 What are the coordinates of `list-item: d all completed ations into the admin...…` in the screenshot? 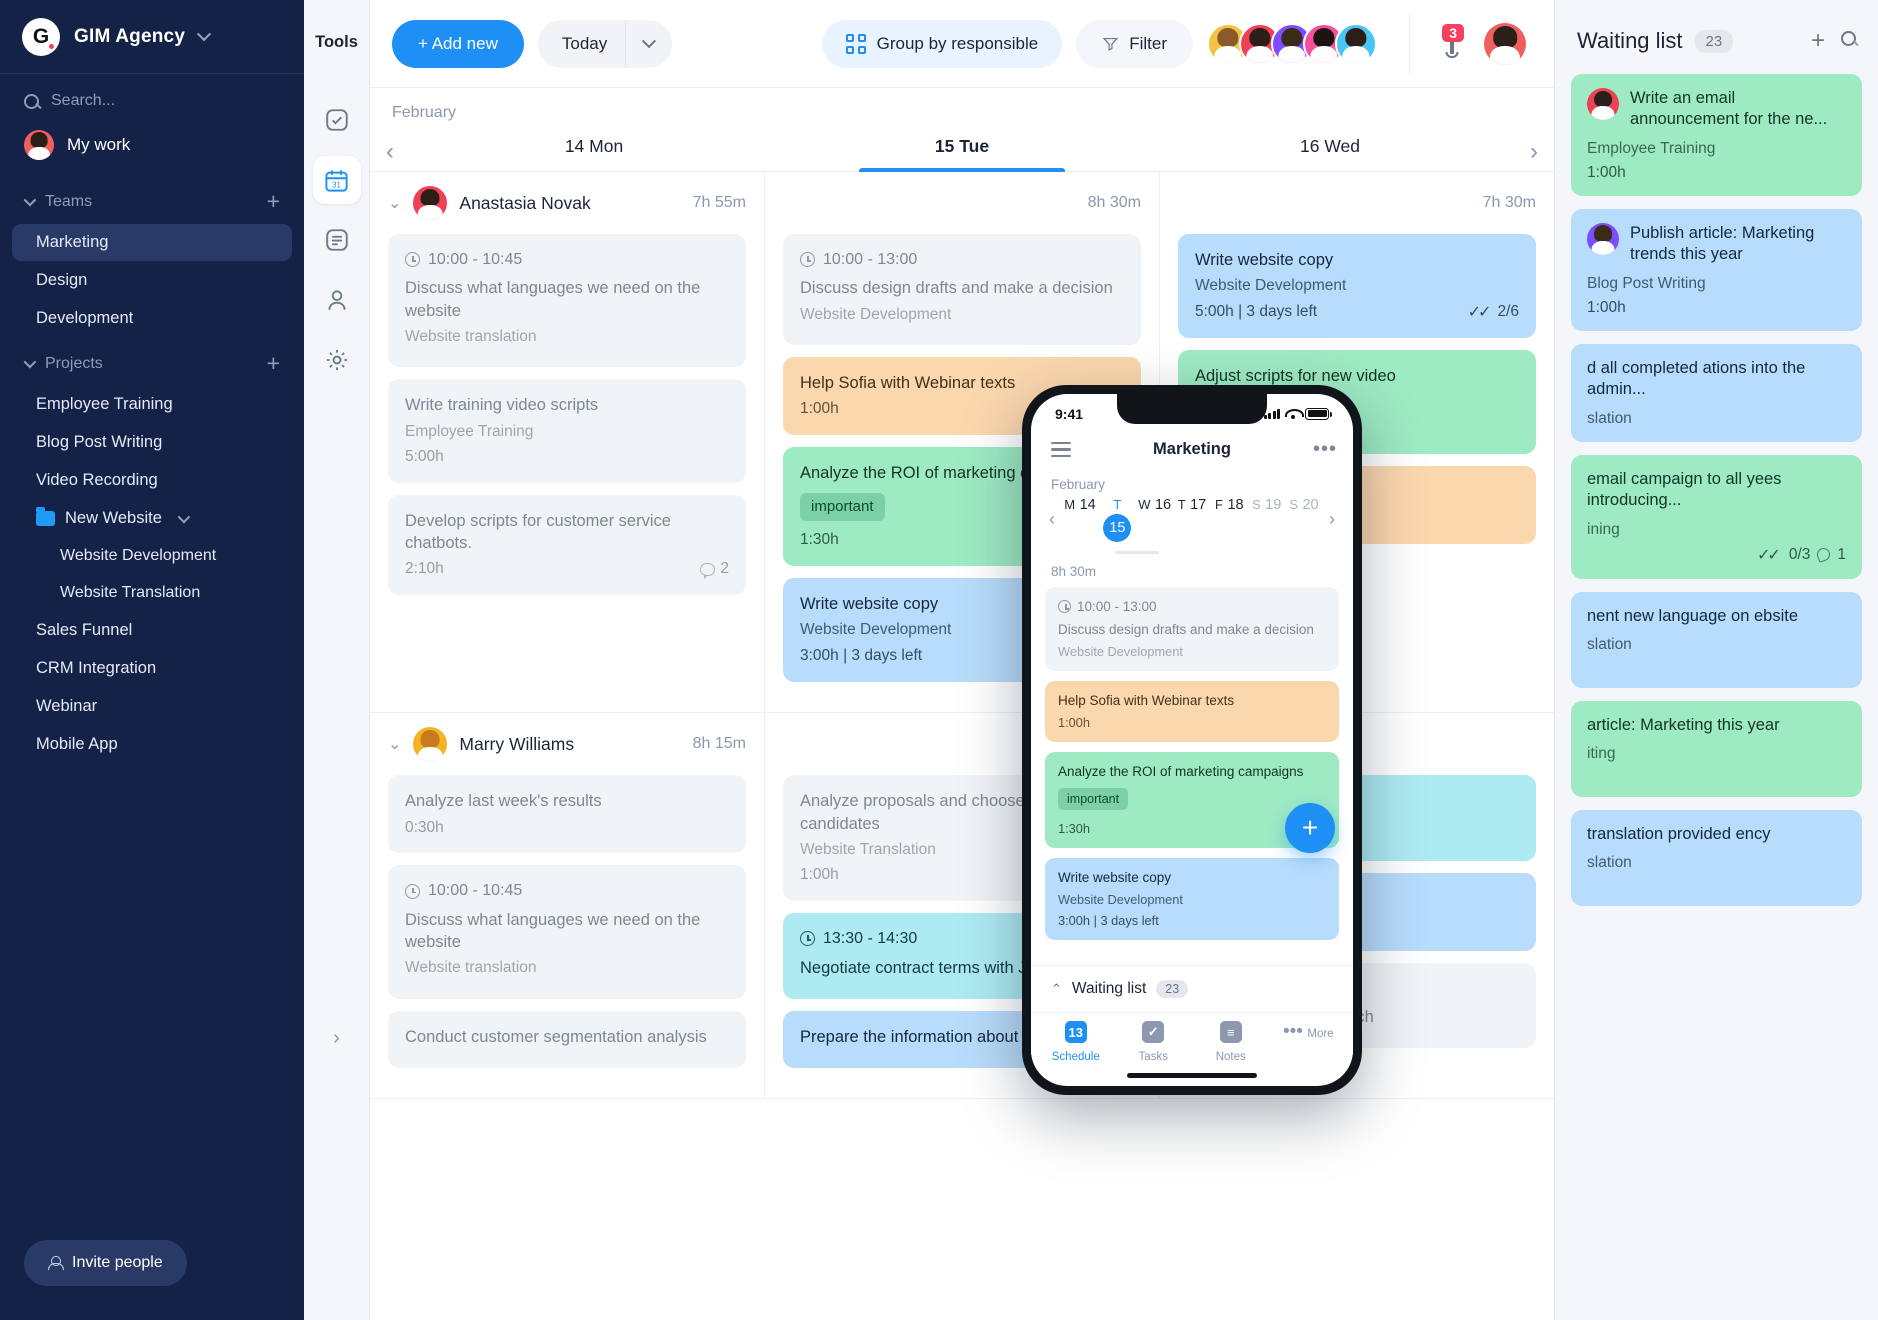 It's located at (1716, 392).